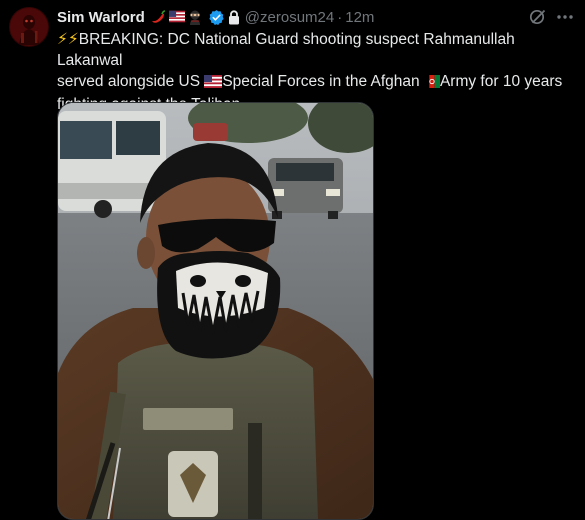 The image size is (585, 520). Describe the element at coordinates (68, 39) in the screenshot. I see `lightning-emojis: ⚡⚡` at that location.